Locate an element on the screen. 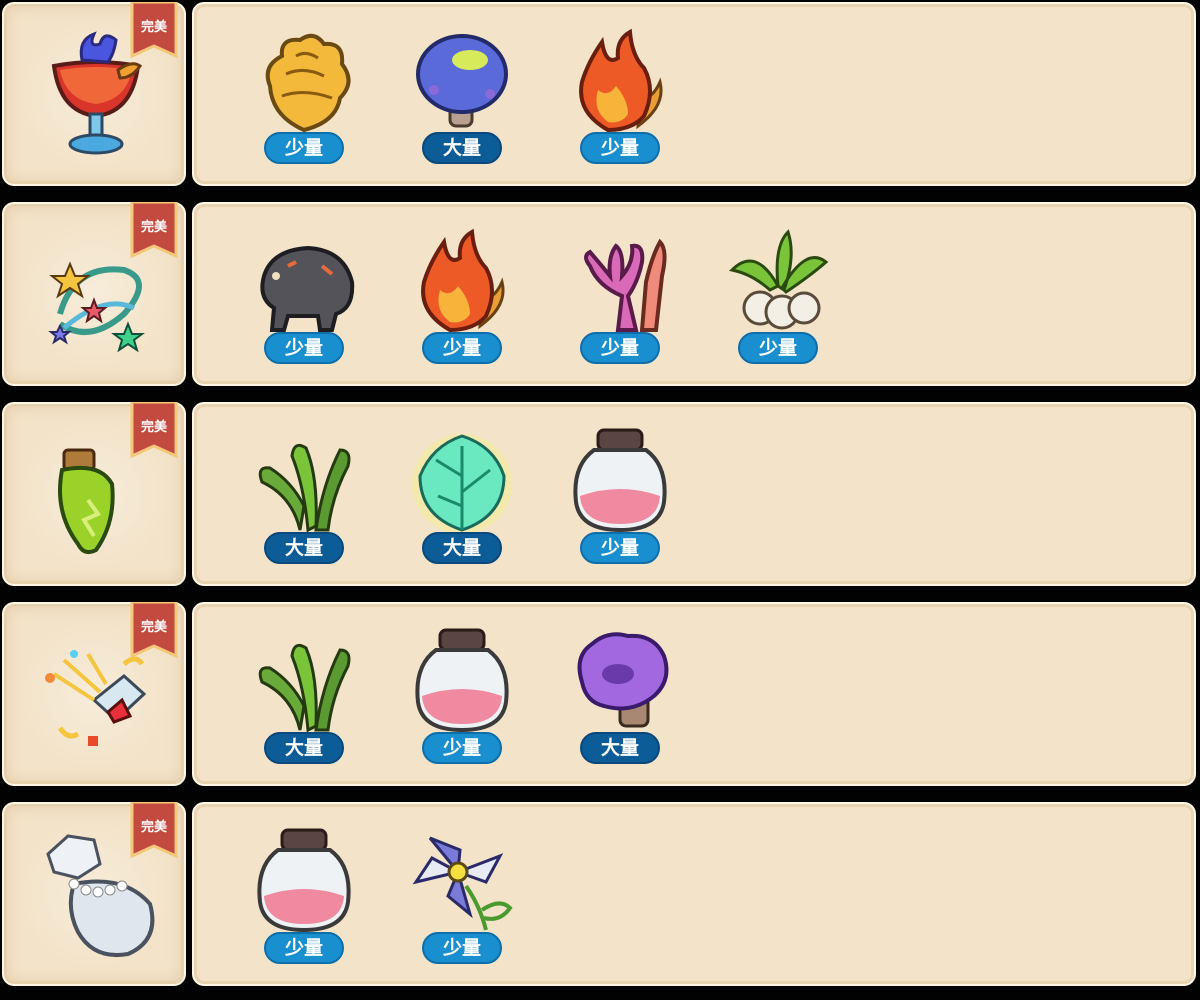 The width and height of the screenshot is (1200, 1000). pinwheel-flower-icon is located at coordinates (462, 883).